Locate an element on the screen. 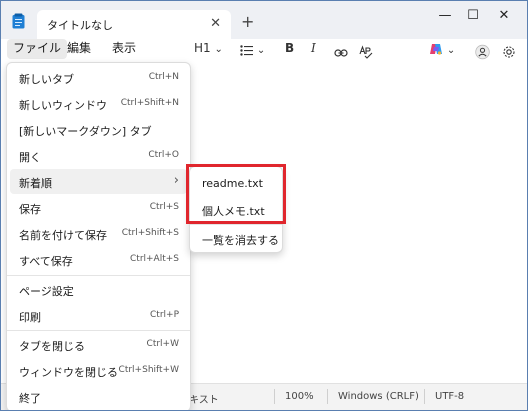 The image size is (528, 411). heading-dropdown: H1 ⌄ is located at coordinates (208, 49).